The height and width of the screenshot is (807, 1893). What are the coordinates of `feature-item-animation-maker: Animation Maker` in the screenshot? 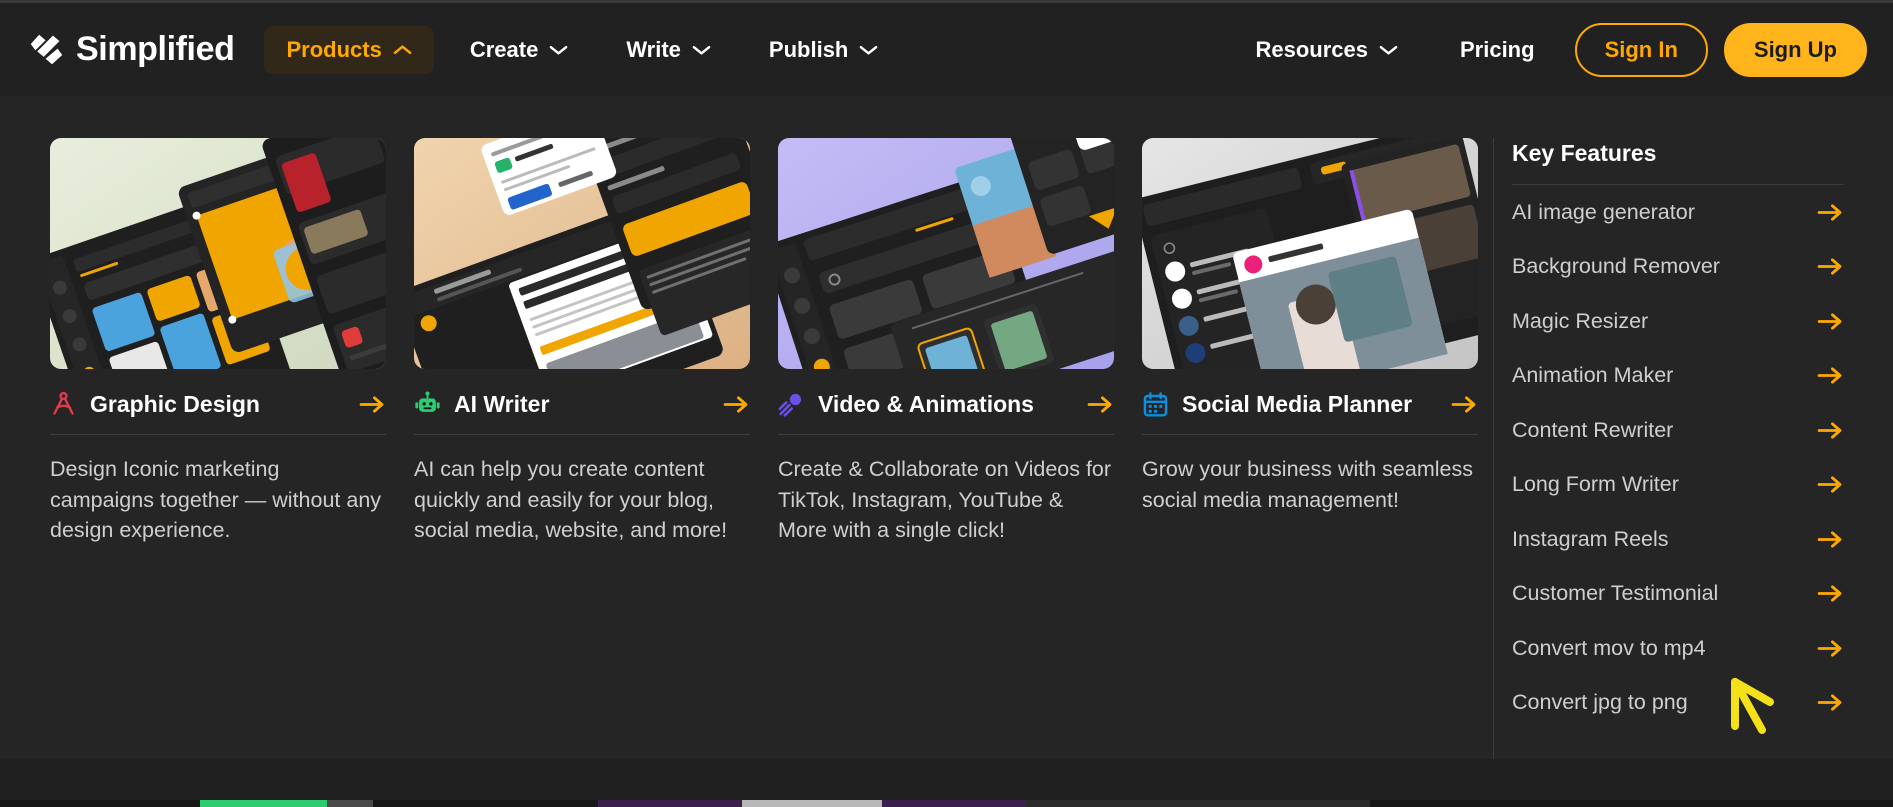 It's located at (1678, 376).